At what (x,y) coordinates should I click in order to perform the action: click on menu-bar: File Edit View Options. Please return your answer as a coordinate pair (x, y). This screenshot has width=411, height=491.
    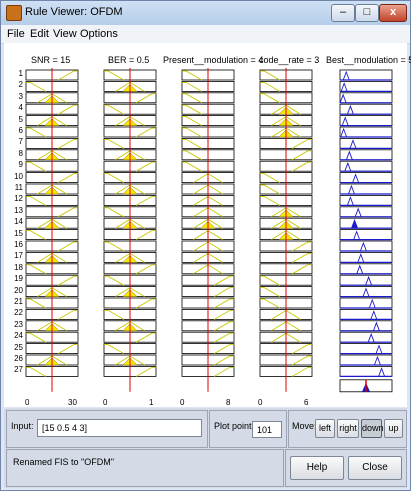
    Looking at the image, I should click on (205, 34).